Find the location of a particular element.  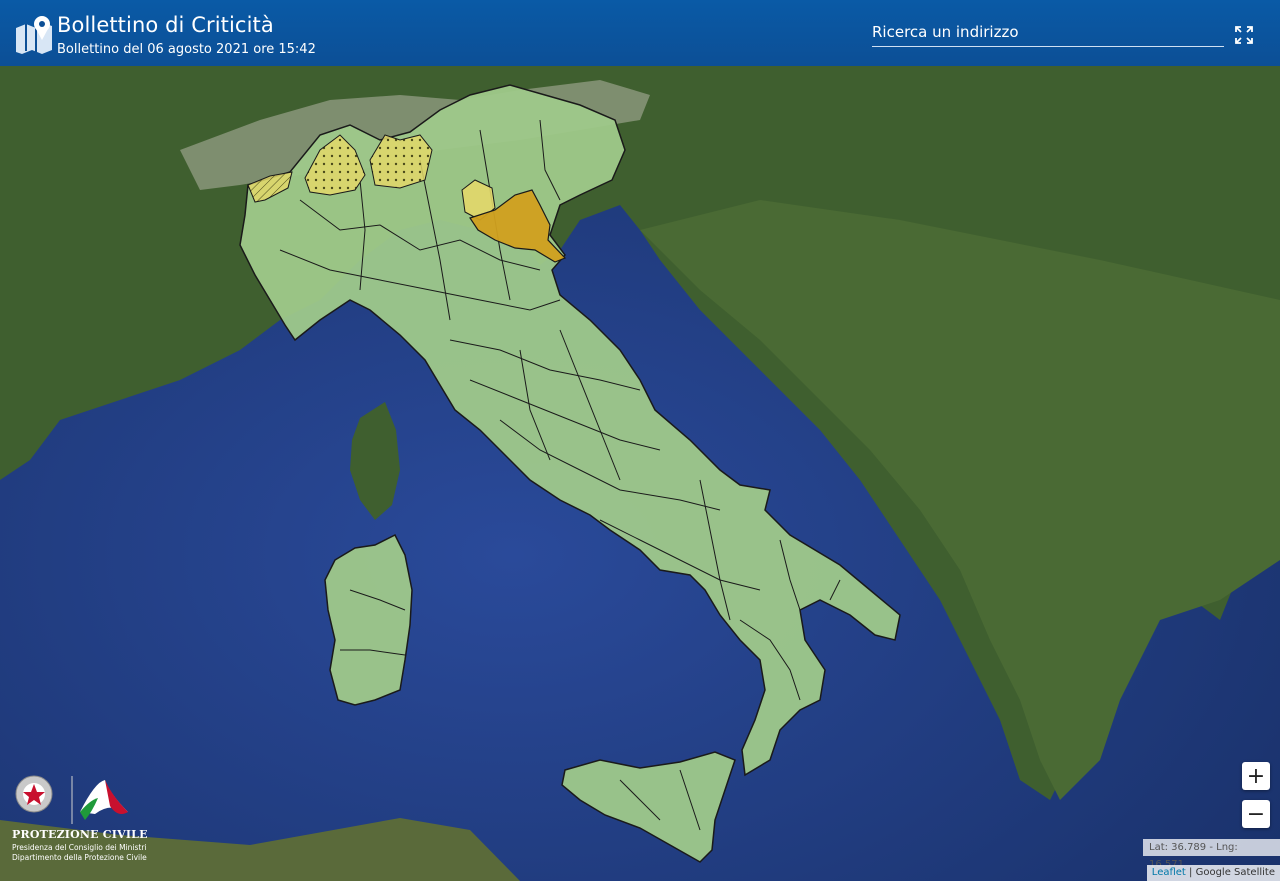

plus-icon: + is located at coordinates (1256, 776).